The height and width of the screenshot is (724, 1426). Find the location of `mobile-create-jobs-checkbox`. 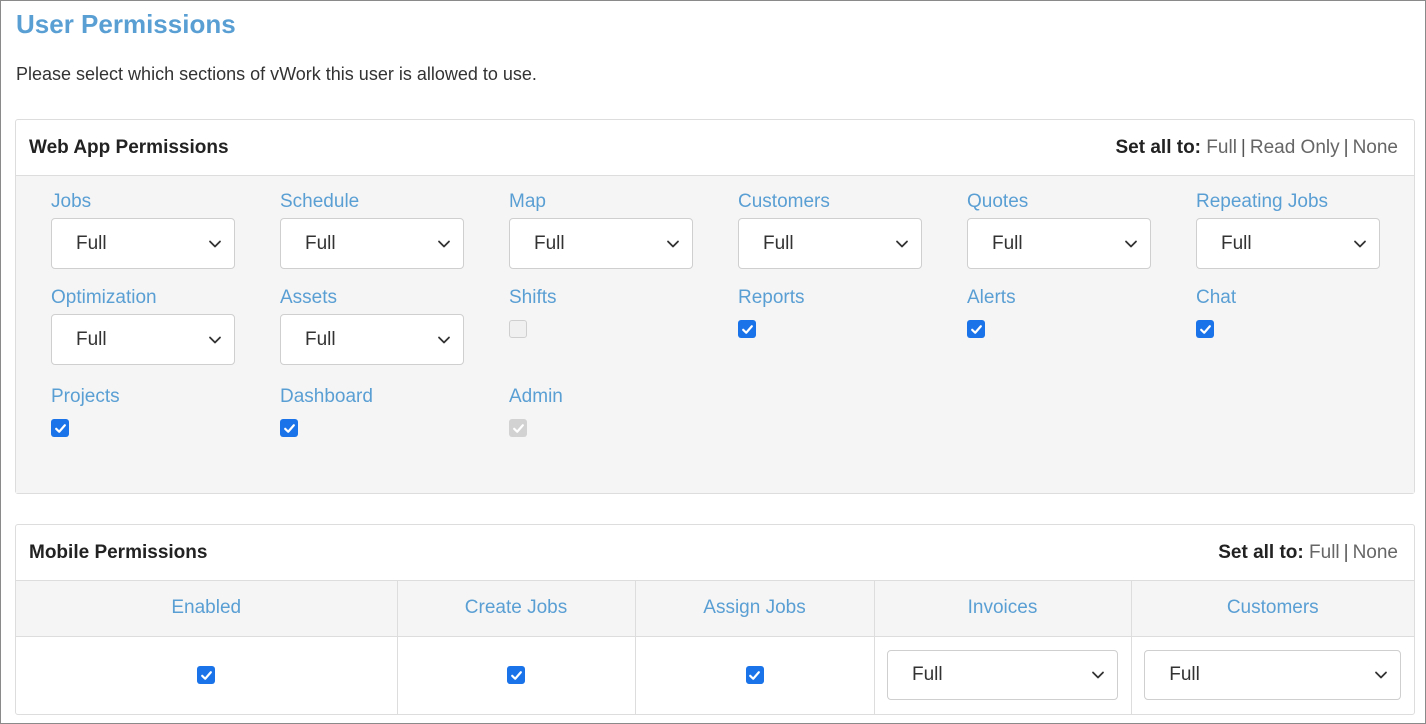

mobile-create-jobs-checkbox is located at coordinates (516, 675).